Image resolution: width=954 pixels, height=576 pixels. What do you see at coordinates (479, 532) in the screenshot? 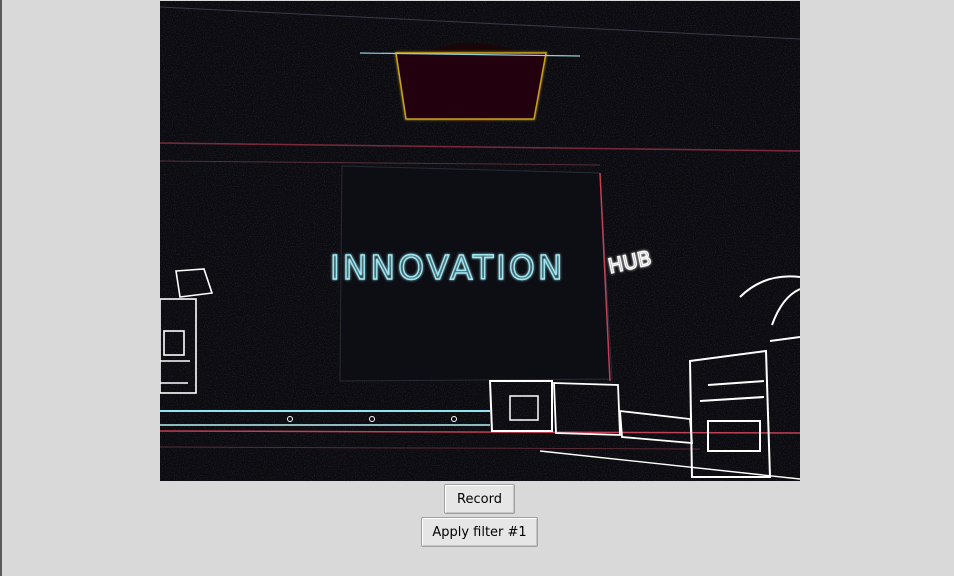
I see `apply-filter-button: Apply filter #1` at bounding box center [479, 532].